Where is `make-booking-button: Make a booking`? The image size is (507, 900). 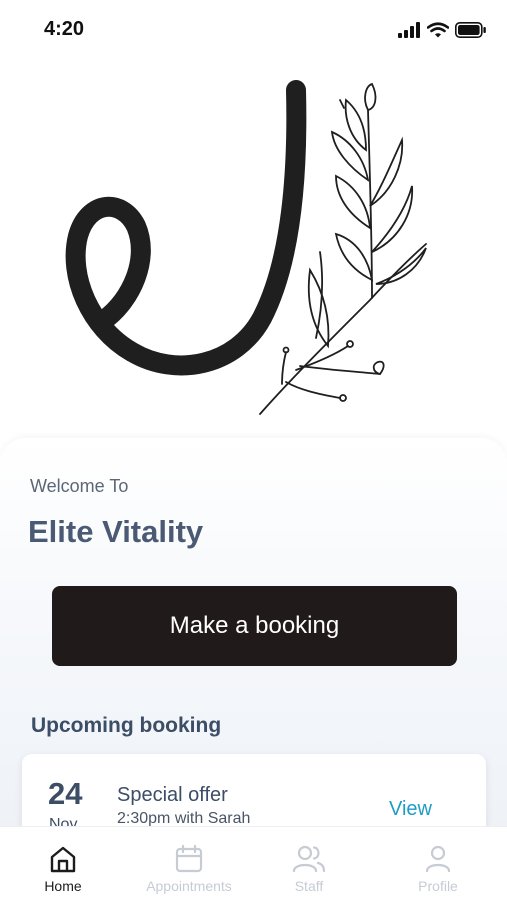
make-booking-button: Make a booking is located at coordinates (254, 626).